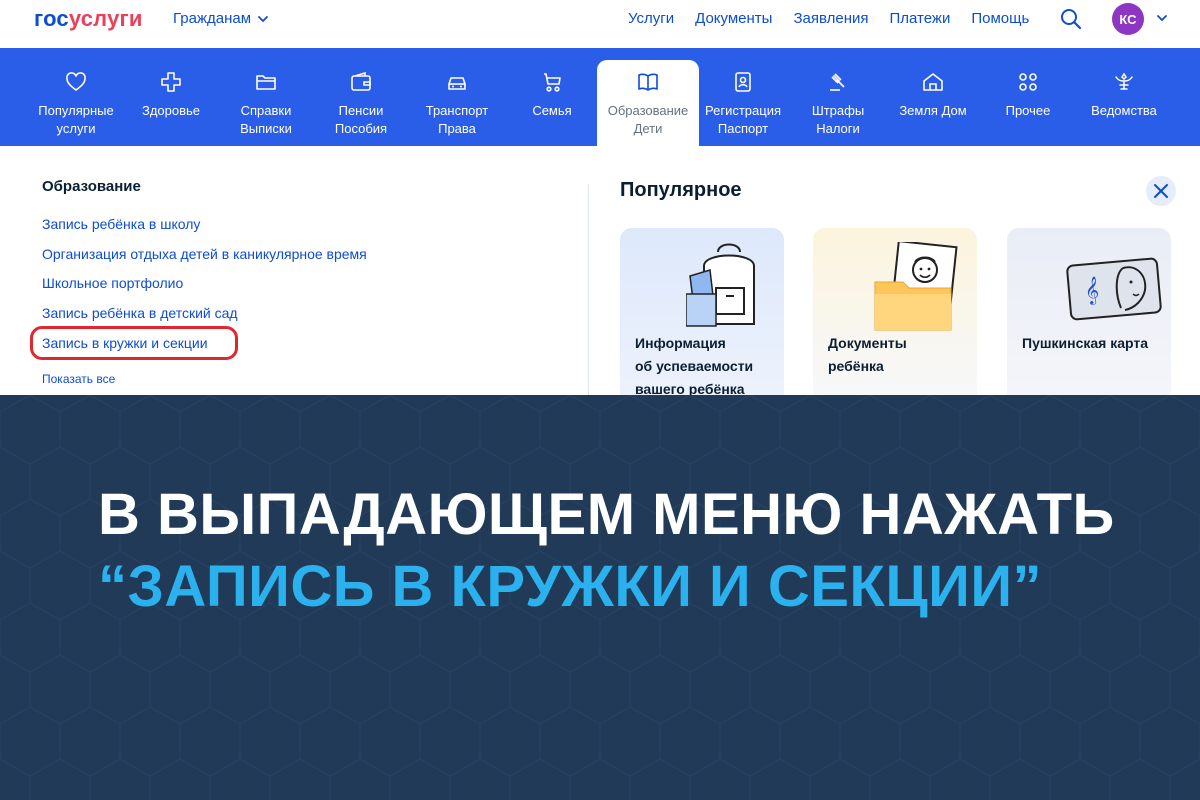  What do you see at coordinates (51, 18) in the screenshot?
I see `logo-part1: гос` at bounding box center [51, 18].